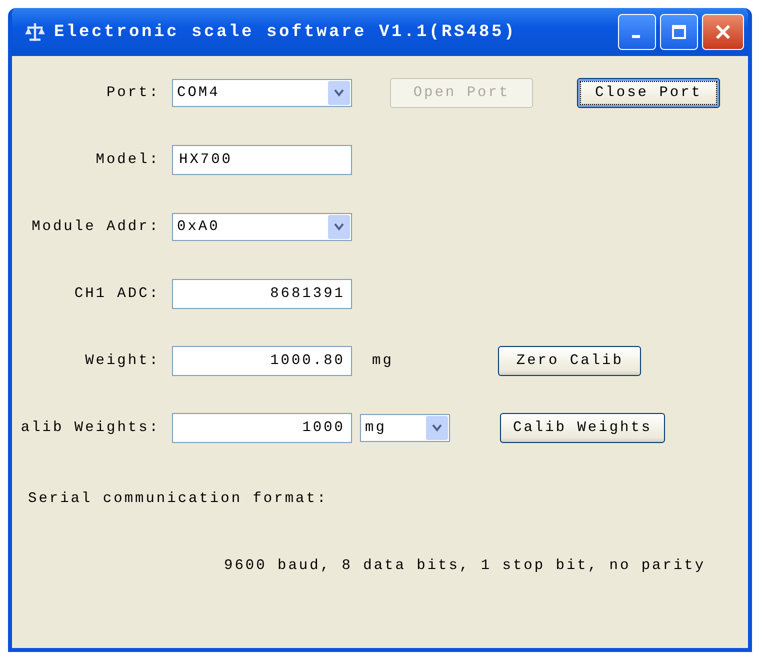  Describe the element at coordinates (262, 93) in the screenshot. I see `dropdown: COM4` at that location.